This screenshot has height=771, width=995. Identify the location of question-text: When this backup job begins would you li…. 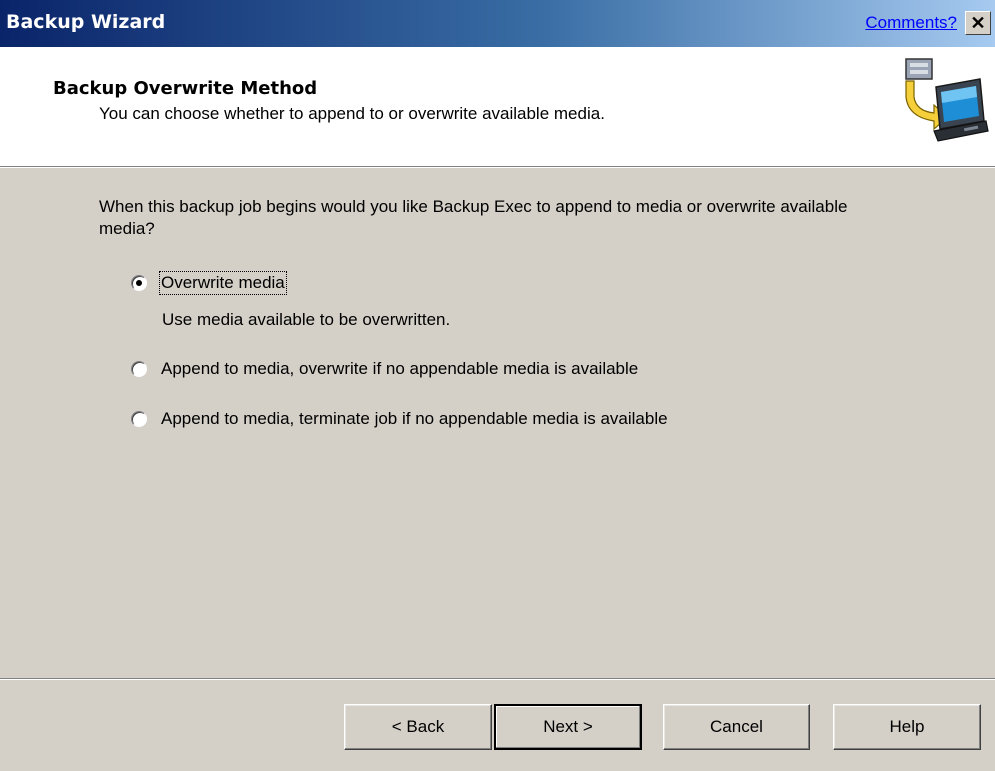
(473, 217).